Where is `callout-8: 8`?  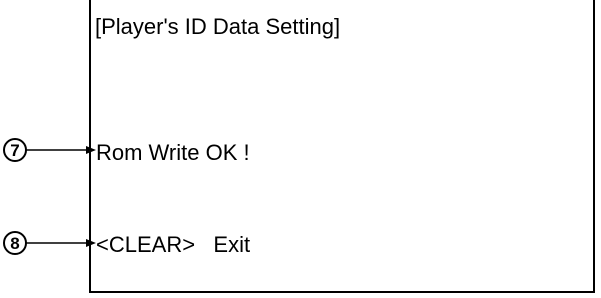 callout-8: 8 is located at coordinates (50, 244).